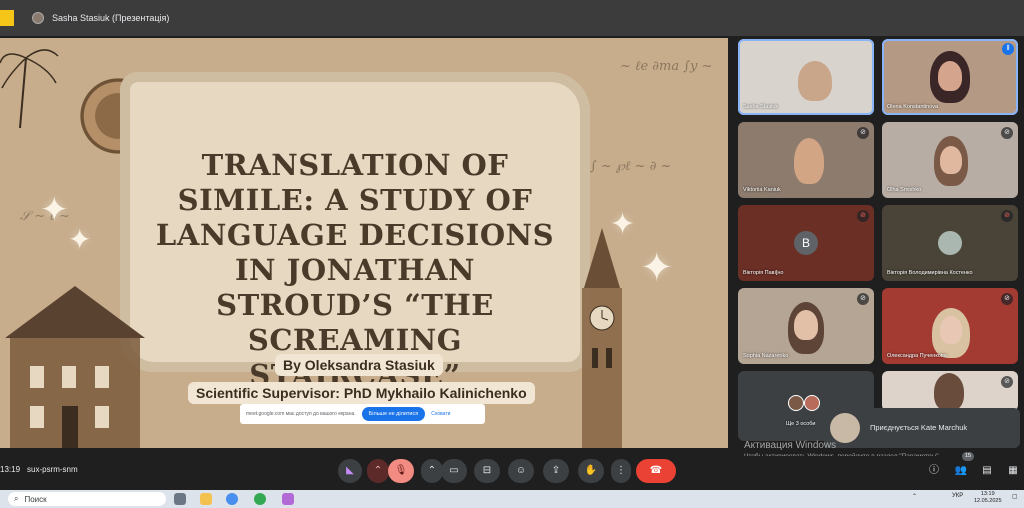 The image size is (1024, 508). Describe the element at coordinates (512, 18) in the screenshot. I see `window-title-bar: Sasha Stasiuk (Презентація)` at that location.